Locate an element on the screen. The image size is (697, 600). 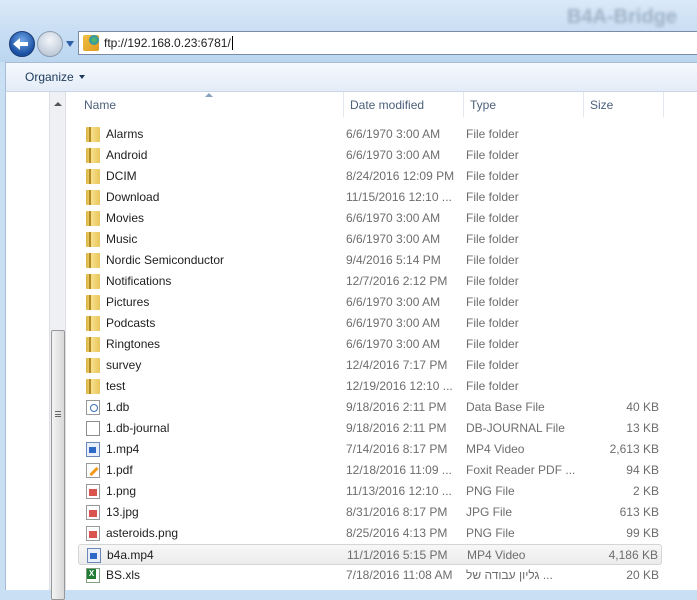
column-header: Name Date modified Type Size is located at coordinates (382, 104).